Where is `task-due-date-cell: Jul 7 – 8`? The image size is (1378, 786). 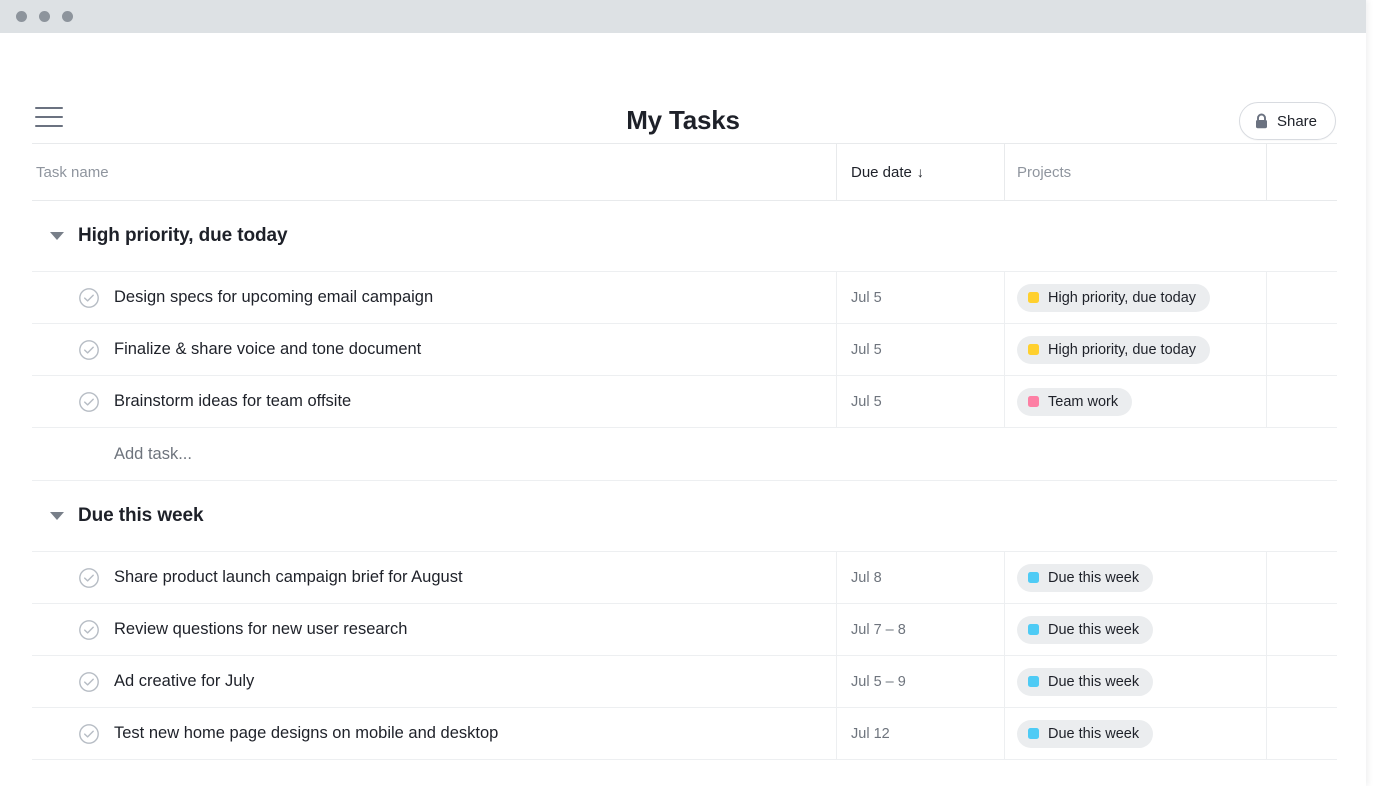
task-due-date-cell: Jul 7 – 8 is located at coordinates (920, 629).